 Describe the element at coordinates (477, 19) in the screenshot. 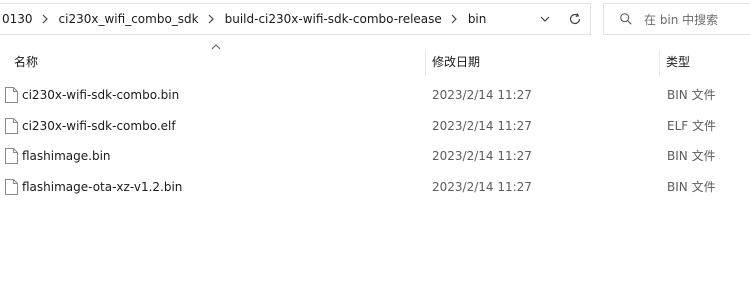

I see `breadcrumb-item-bin: bin` at that location.